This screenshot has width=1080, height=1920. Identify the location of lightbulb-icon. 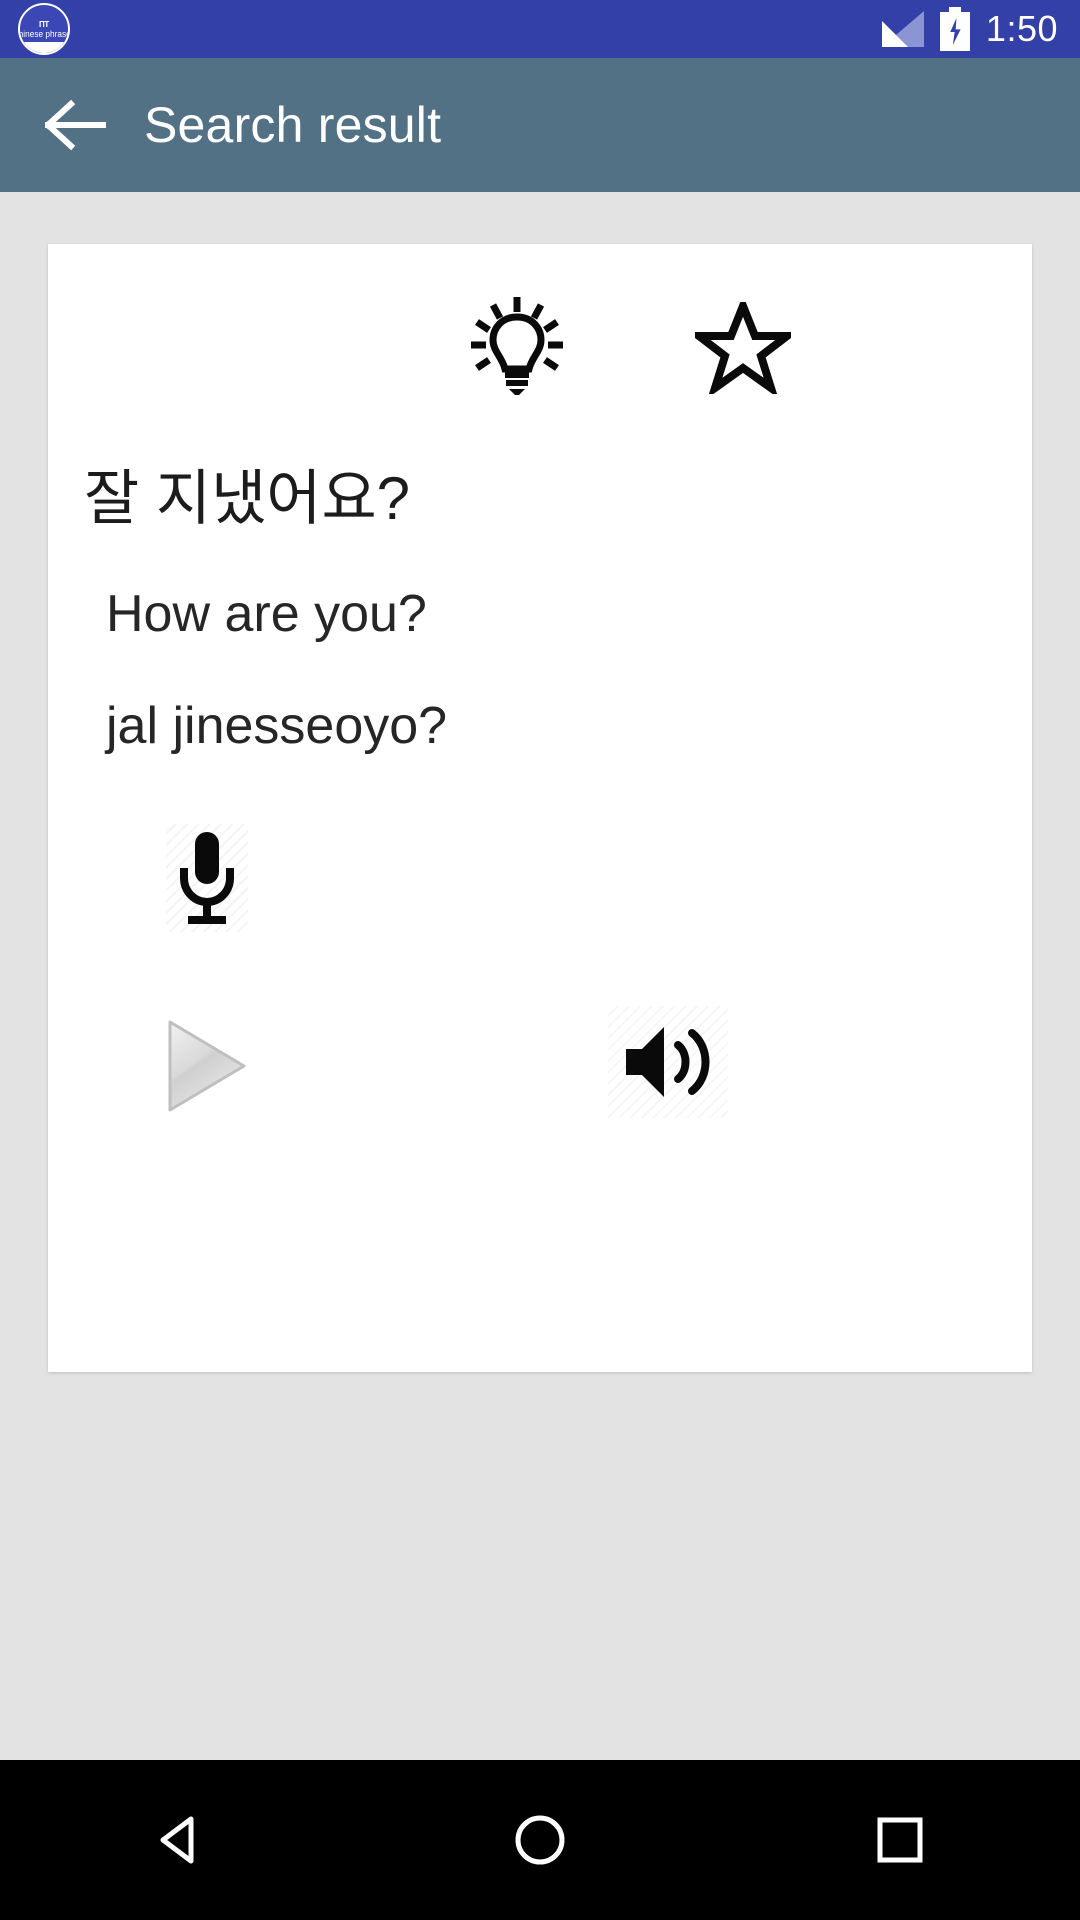
(517, 345).